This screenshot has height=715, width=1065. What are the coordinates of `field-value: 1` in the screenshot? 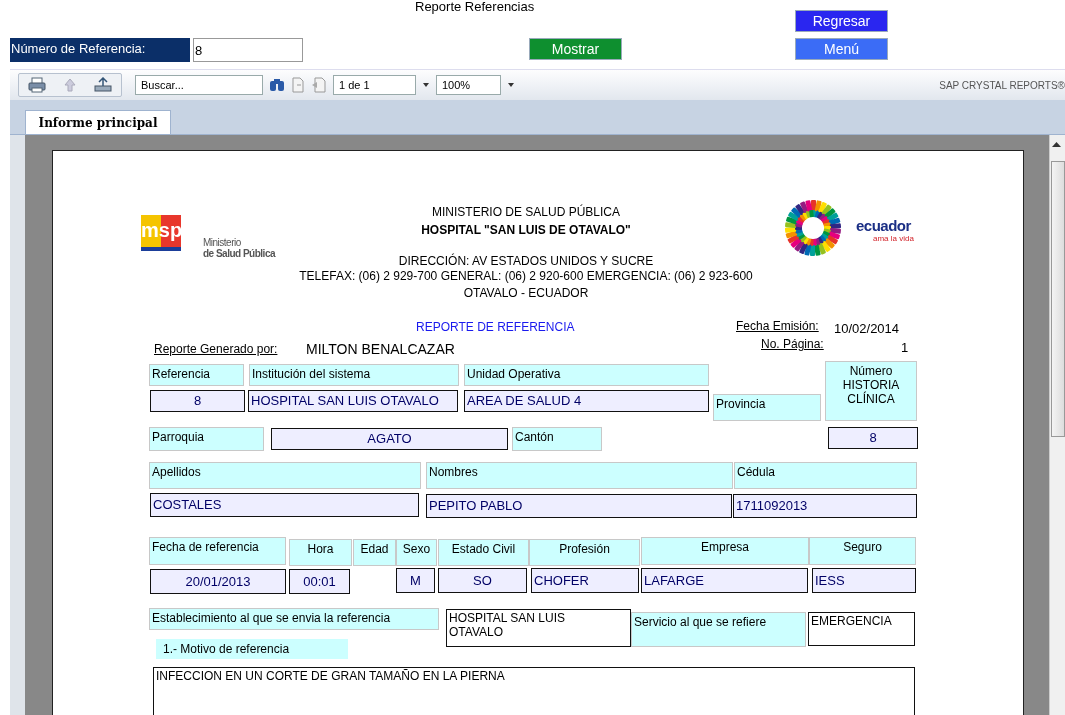 It's located at (905, 347).